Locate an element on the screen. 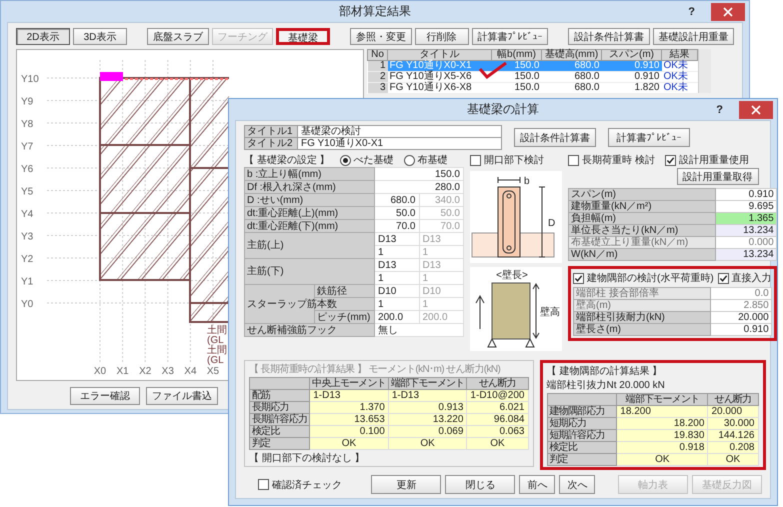 This screenshot has width=783, height=507. axis-label: Y1 is located at coordinates (27, 282).